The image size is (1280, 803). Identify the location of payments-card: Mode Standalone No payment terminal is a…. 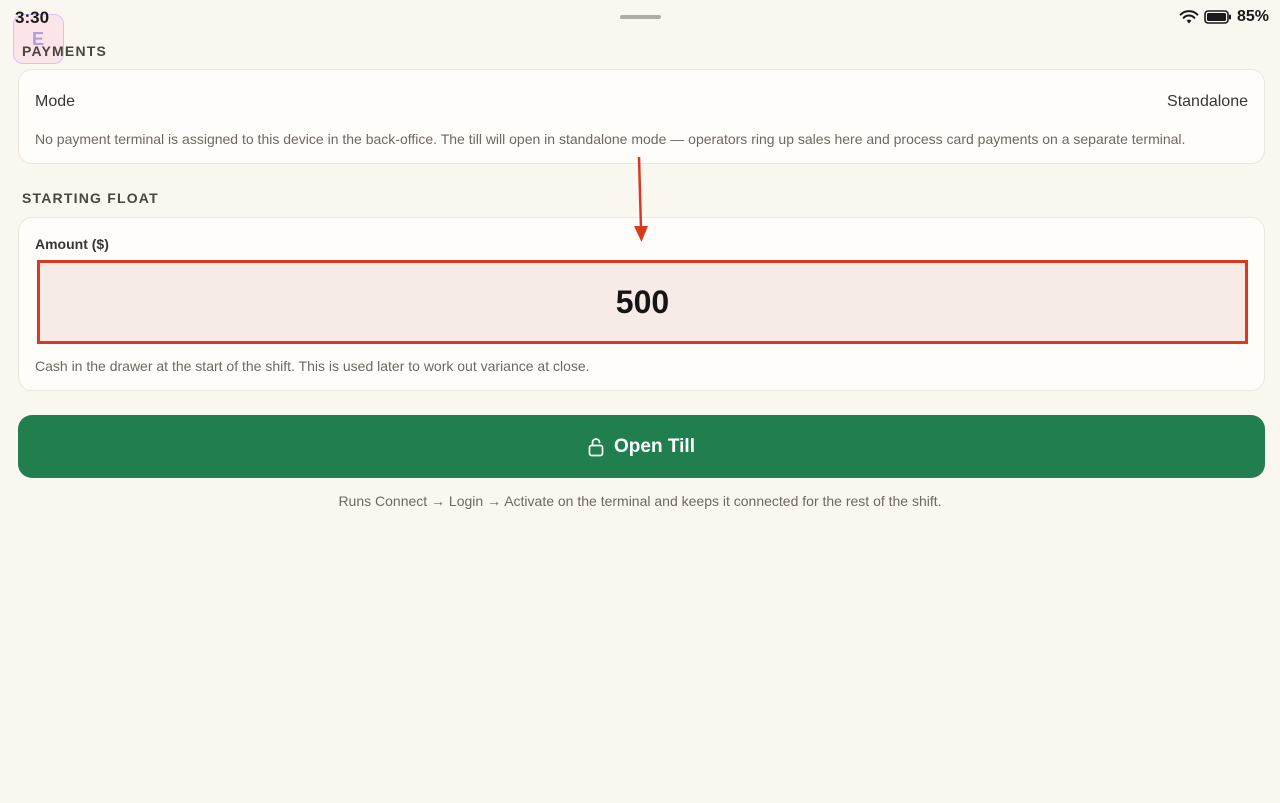
(641, 116).